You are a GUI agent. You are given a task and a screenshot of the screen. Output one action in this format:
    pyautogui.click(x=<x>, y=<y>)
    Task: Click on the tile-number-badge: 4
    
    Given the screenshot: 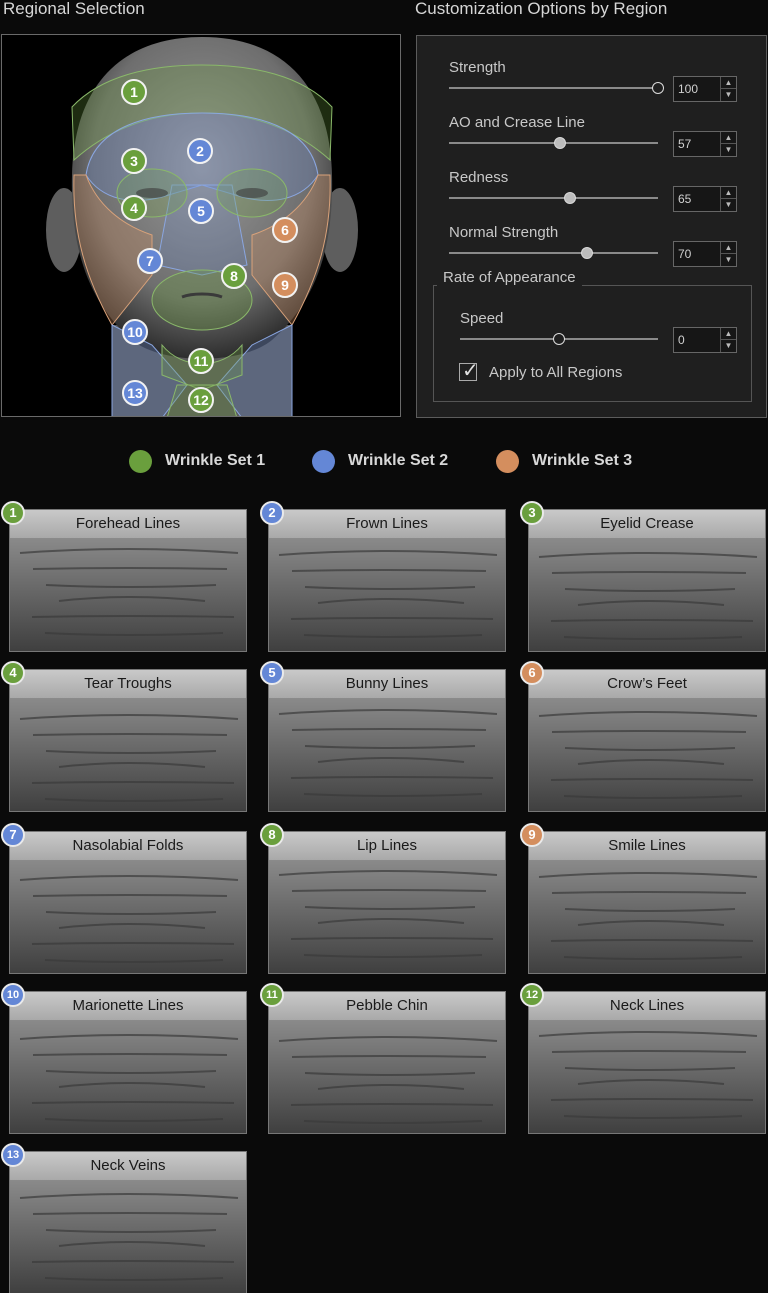 What is the action you would take?
    pyautogui.click(x=13, y=673)
    